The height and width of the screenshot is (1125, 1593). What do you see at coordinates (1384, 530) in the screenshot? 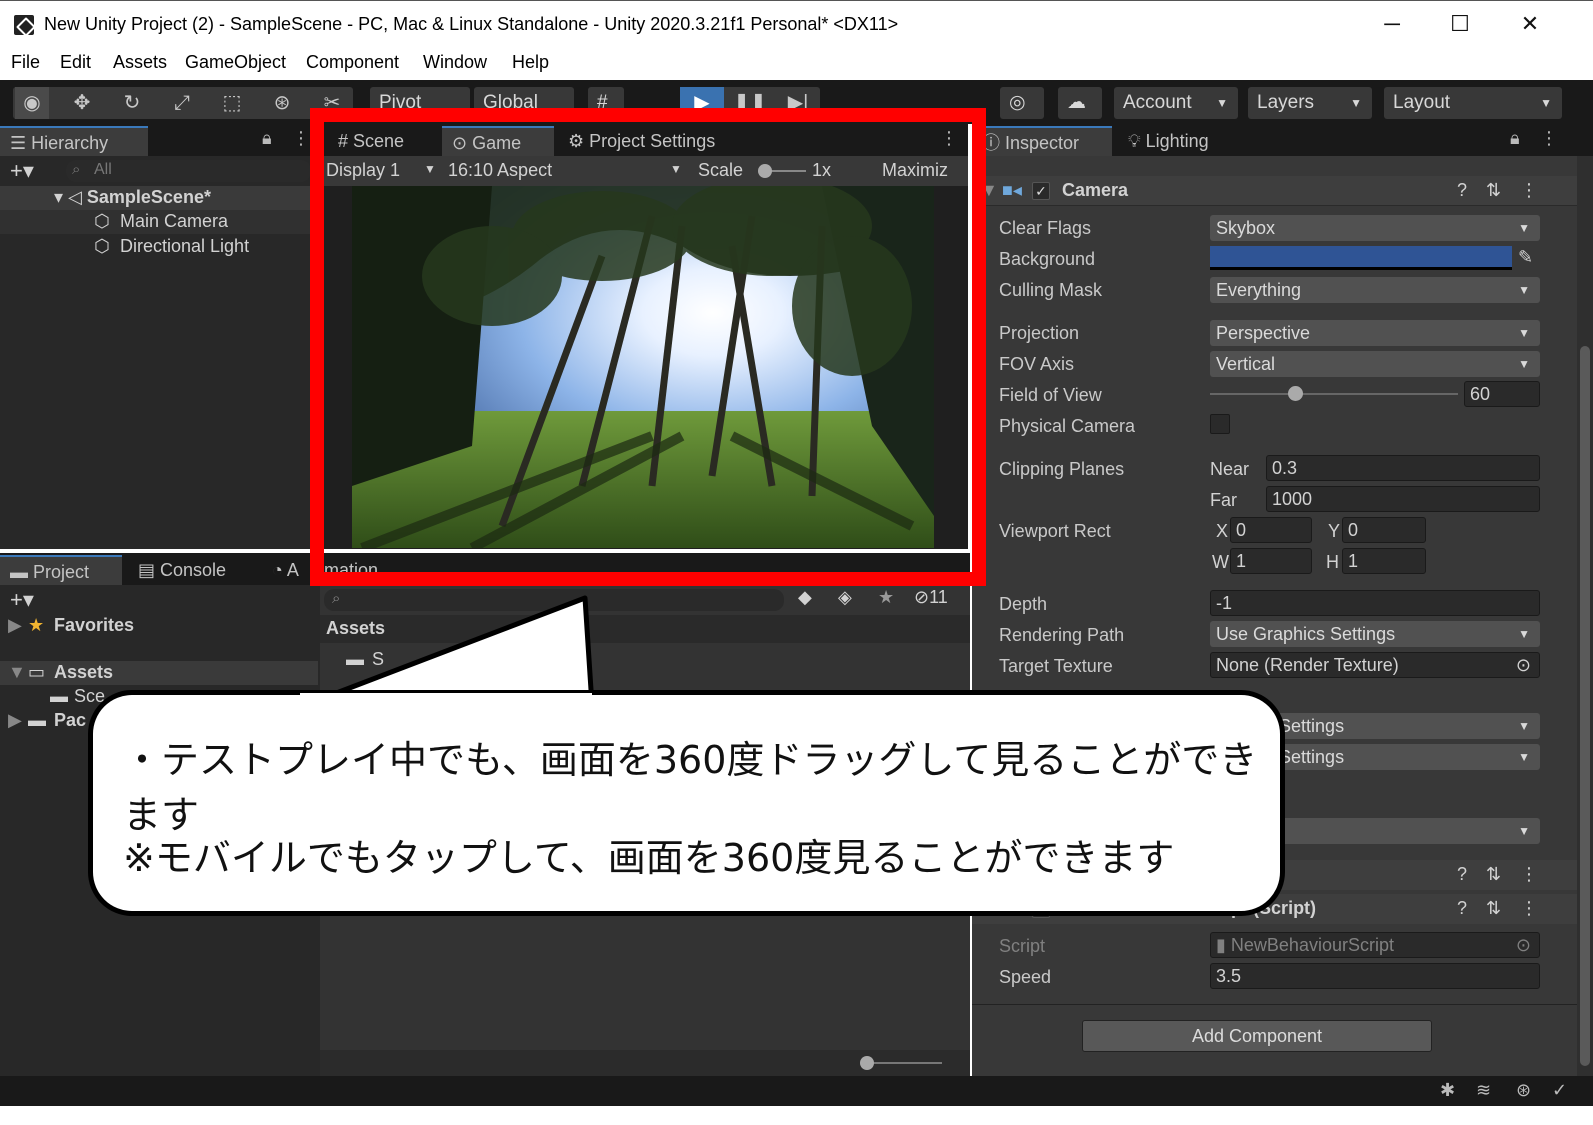
I see `viewport-y-input: 0` at bounding box center [1384, 530].